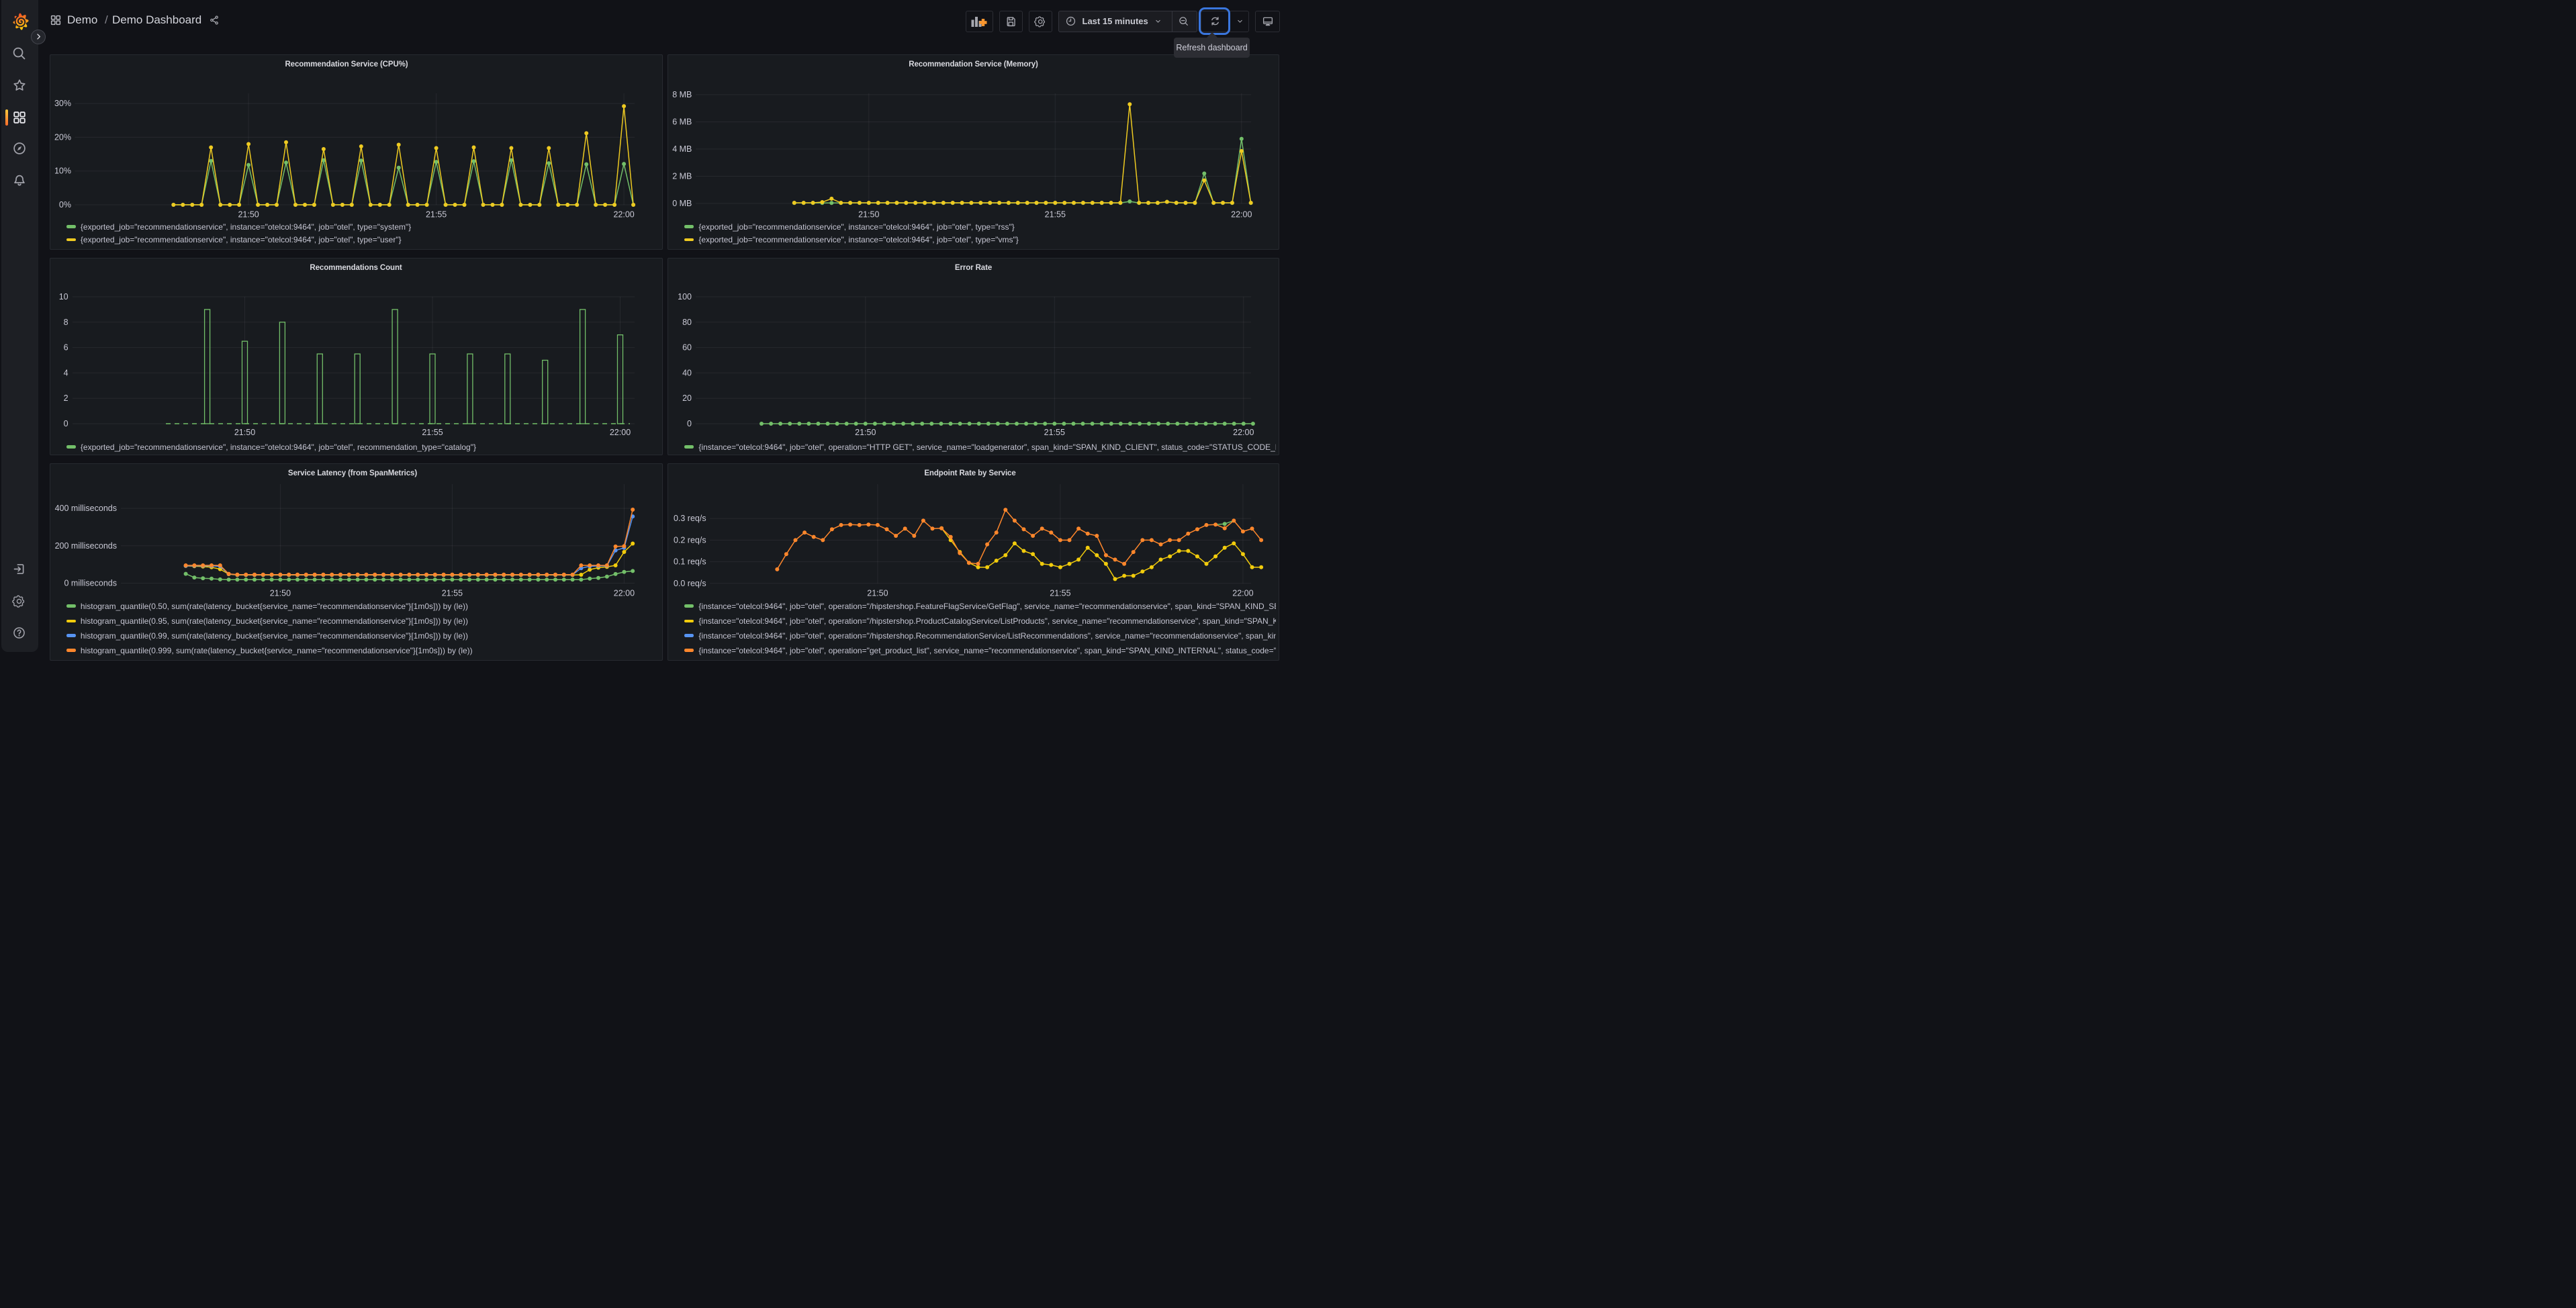 Image resolution: width=2576 pixels, height=1308 pixels. What do you see at coordinates (690, 518) in the screenshot?
I see `svg-text: 0.3 req/s` at bounding box center [690, 518].